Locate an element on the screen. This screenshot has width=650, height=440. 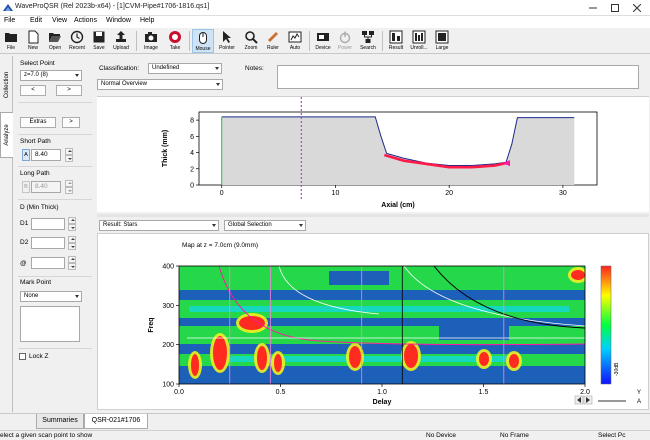
power-icon is located at coordinates (345, 37).